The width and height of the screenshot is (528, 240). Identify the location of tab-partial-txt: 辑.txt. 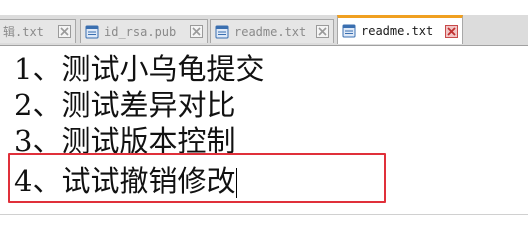
(38, 31).